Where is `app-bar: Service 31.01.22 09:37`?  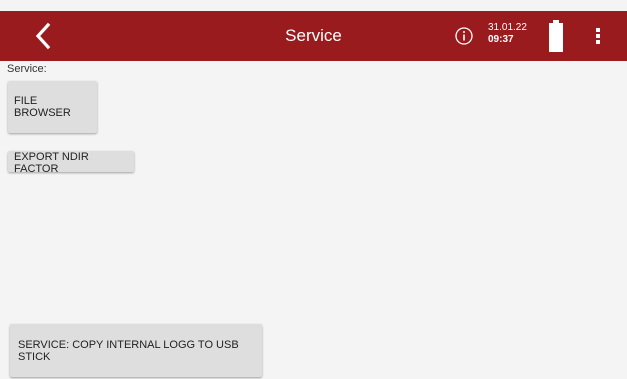
app-bar: Service 31.01.22 09:37 is located at coordinates (313, 36).